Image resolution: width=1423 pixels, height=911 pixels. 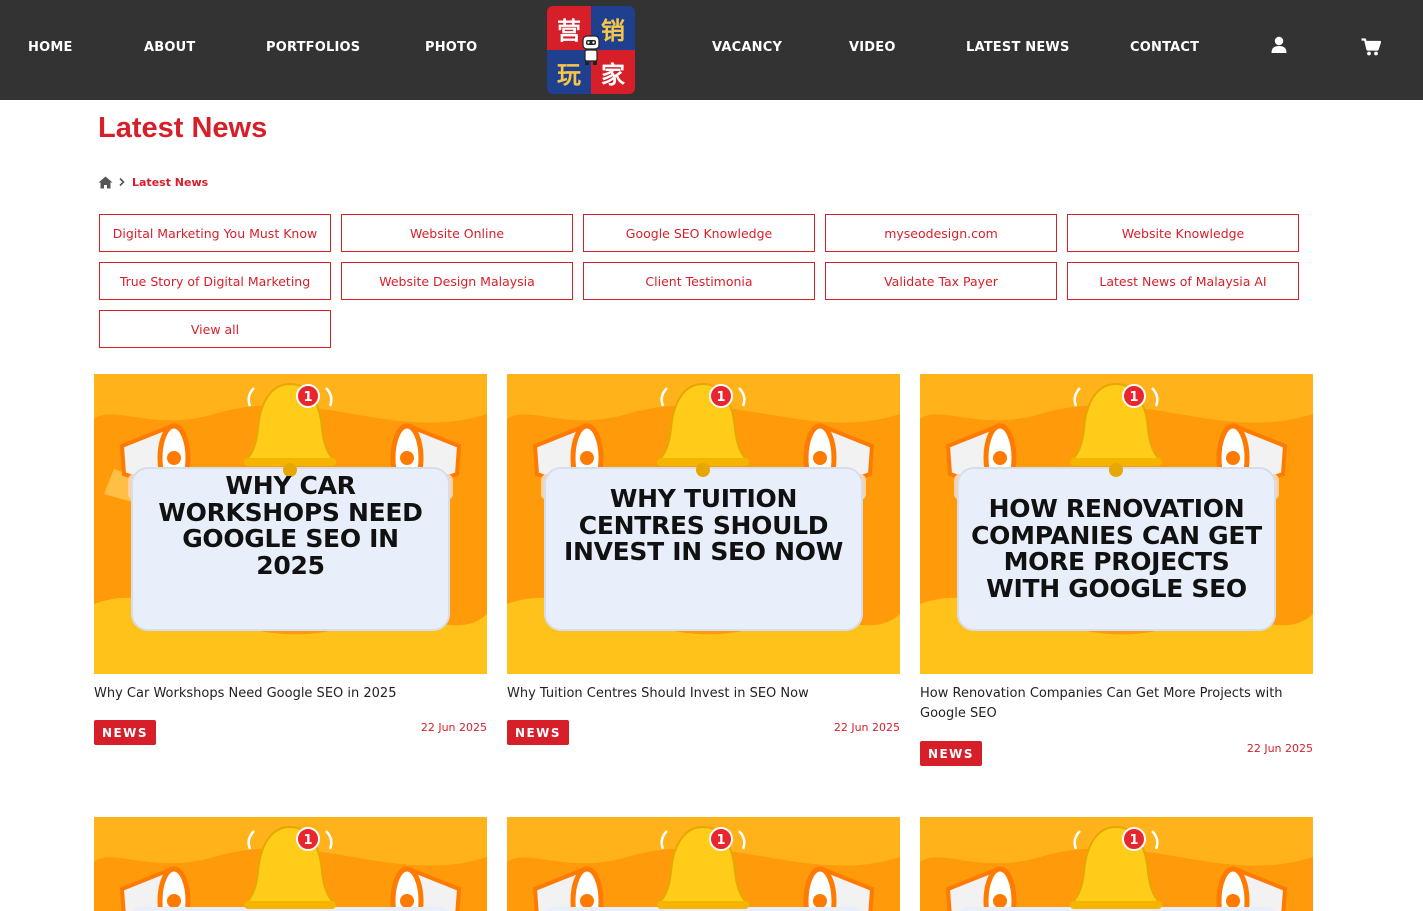 I want to click on category-myseodesign: myseodesign.com, so click(x=941, y=233).